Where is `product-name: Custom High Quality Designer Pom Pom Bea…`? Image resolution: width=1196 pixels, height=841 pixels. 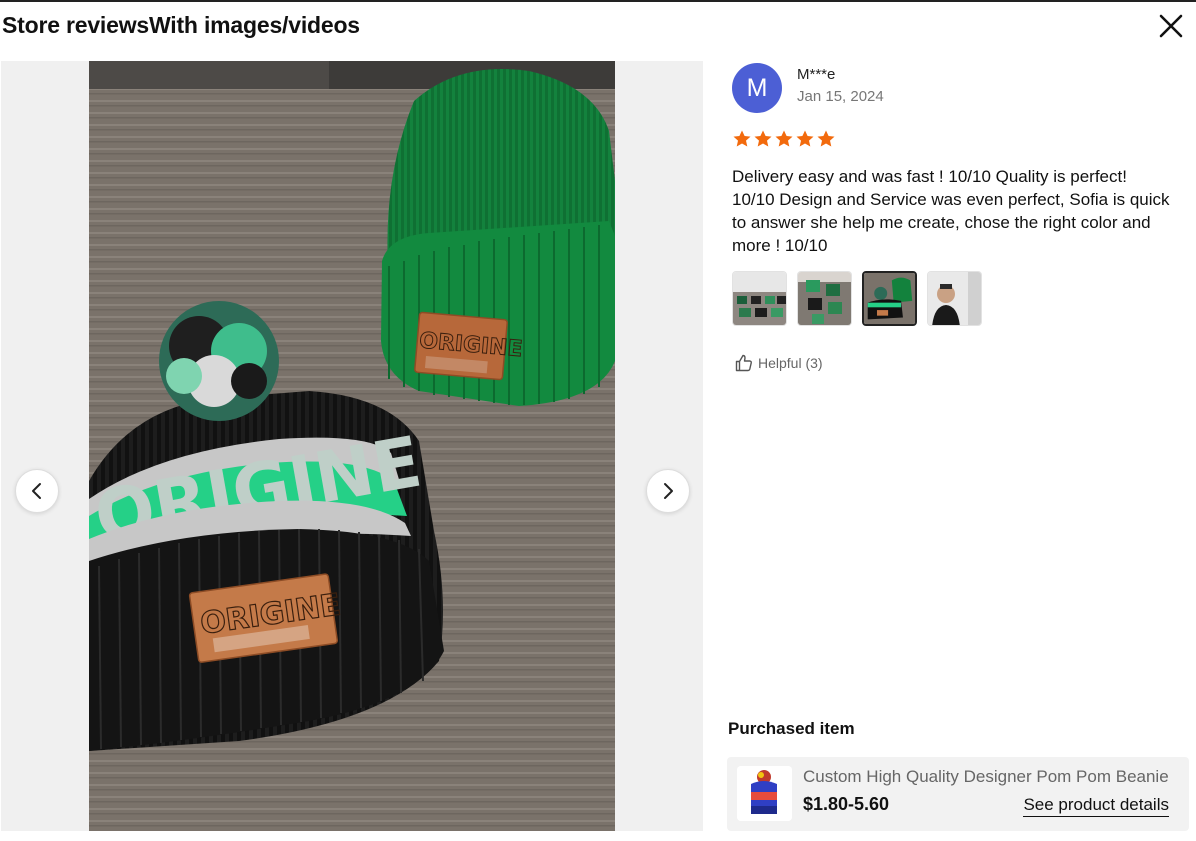 product-name: Custom High Quality Designer Pom Pom Bea… is located at coordinates (988, 777).